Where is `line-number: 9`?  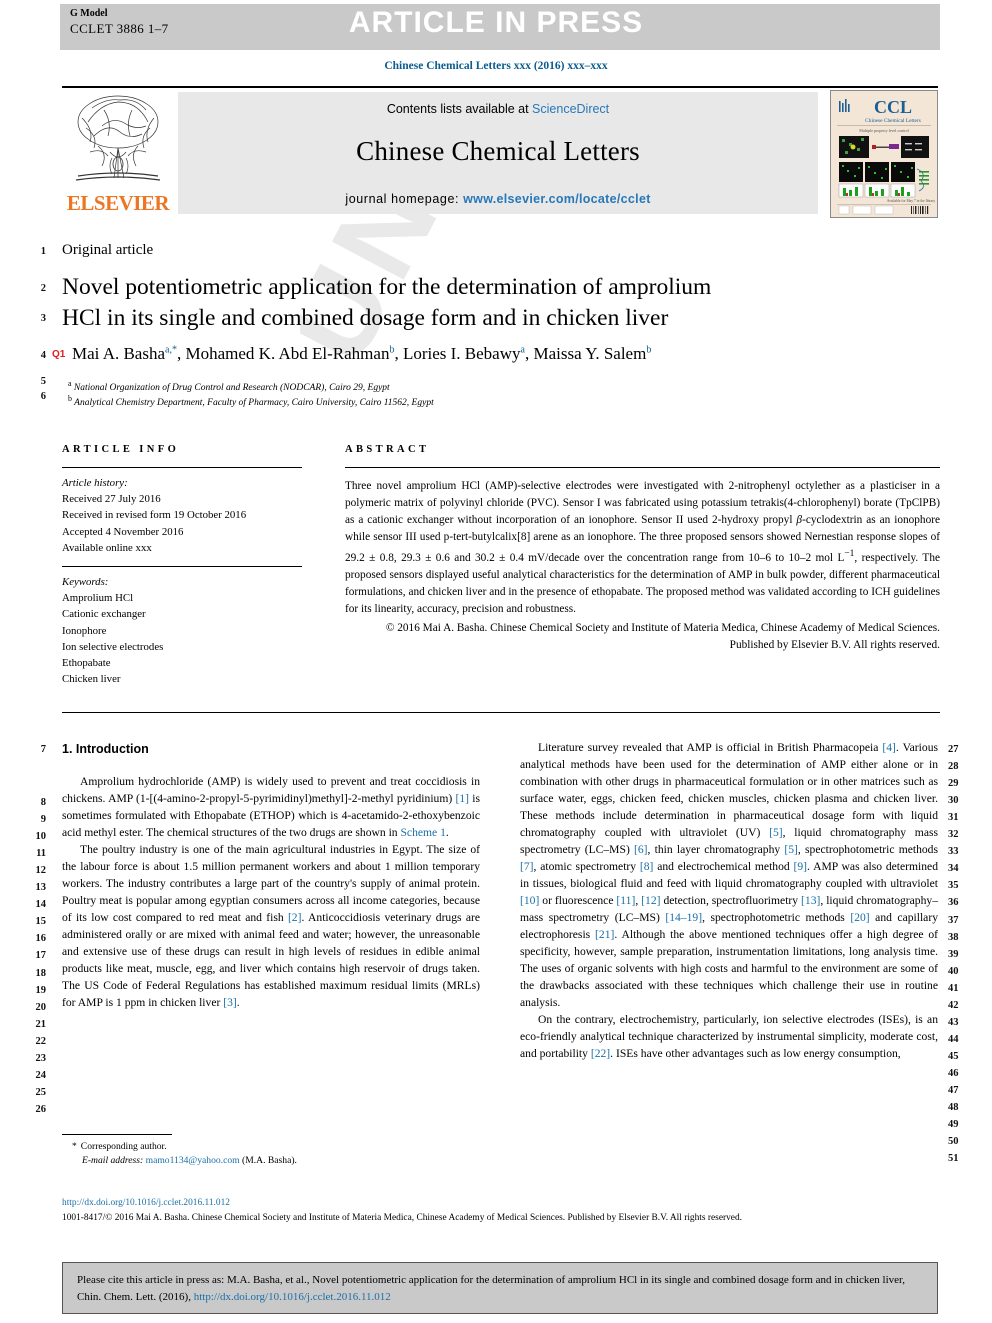 line-number: 9 is located at coordinates (43, 820).